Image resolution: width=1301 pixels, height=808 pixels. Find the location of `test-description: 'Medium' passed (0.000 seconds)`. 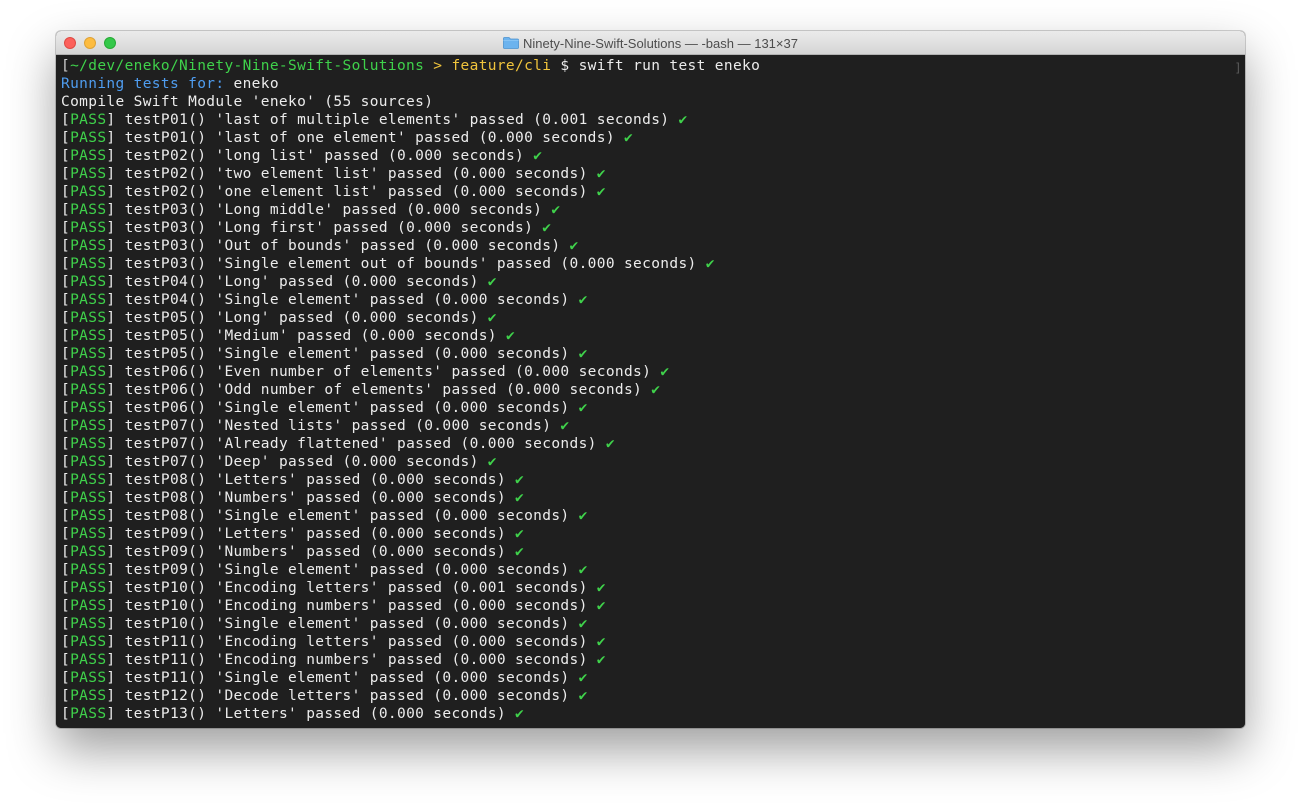

test-description: 'Medium' passed (0.000 seconds) is located at coordinates (356, 336).